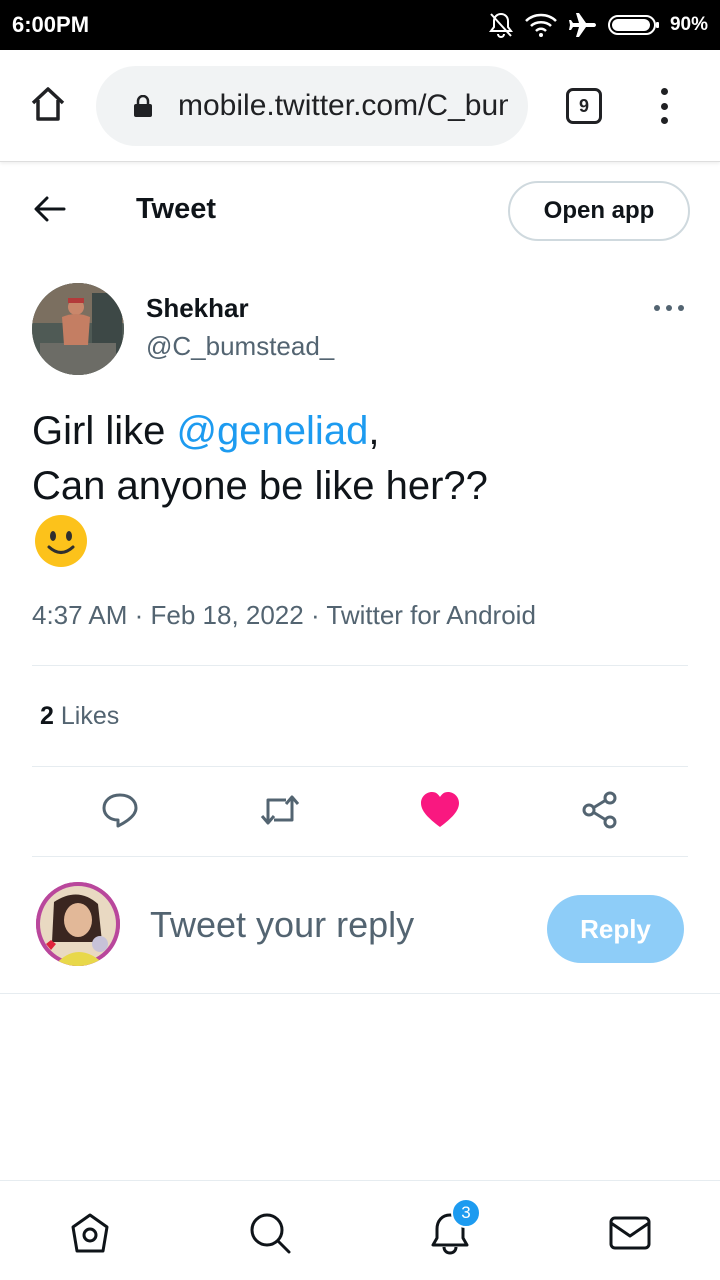  What do you see at coordinates (360, 25) in the screenshot?
I see `status-bar: 6:00PM 90%` at bounding box center [360, 25].